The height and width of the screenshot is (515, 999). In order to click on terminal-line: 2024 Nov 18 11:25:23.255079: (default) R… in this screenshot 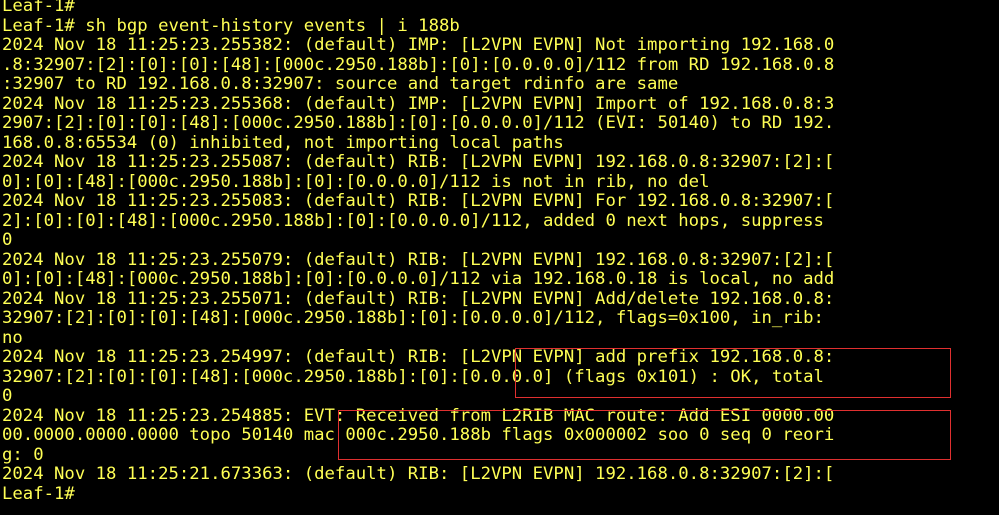, I will do `click(418, 259)`.